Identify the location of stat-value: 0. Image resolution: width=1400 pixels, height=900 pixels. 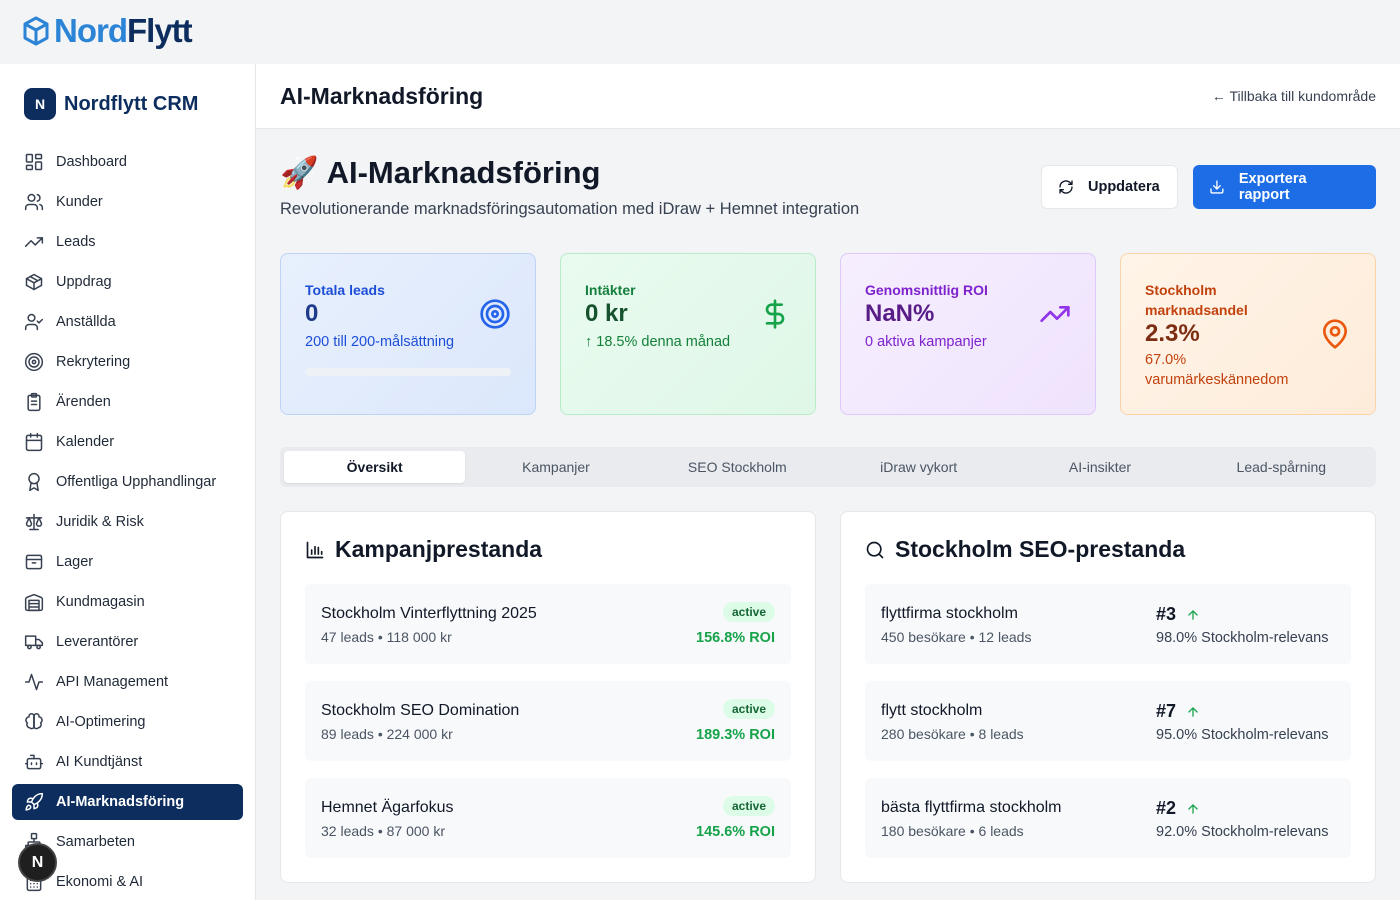
(312, 313).